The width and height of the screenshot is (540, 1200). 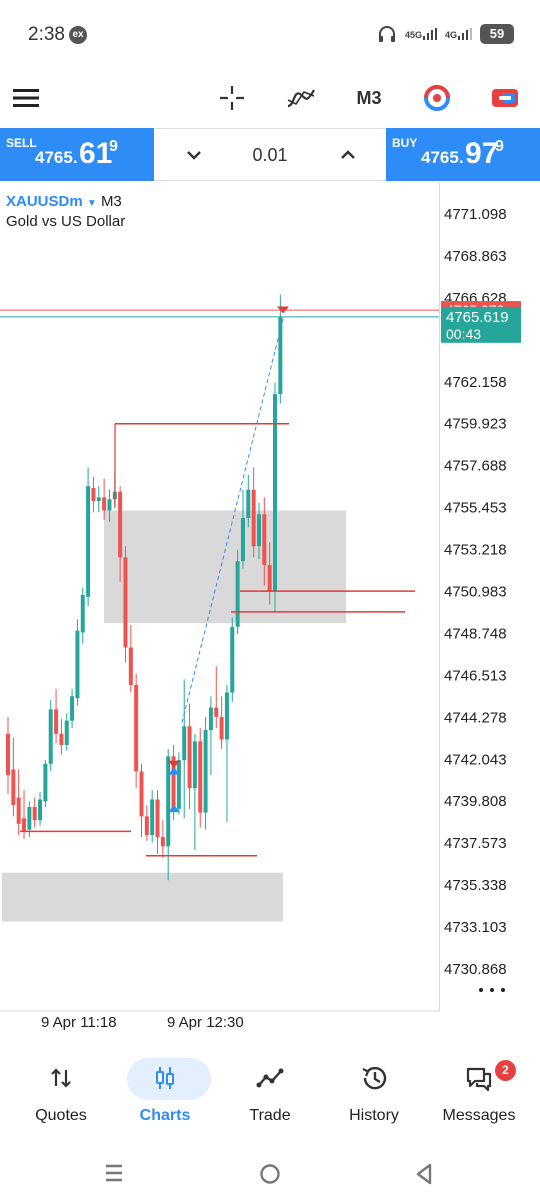 What do you see at coordinates (270, 98) in the screenshot?
I see `chart-toolbar: M3` at bounding box center [270, 98].